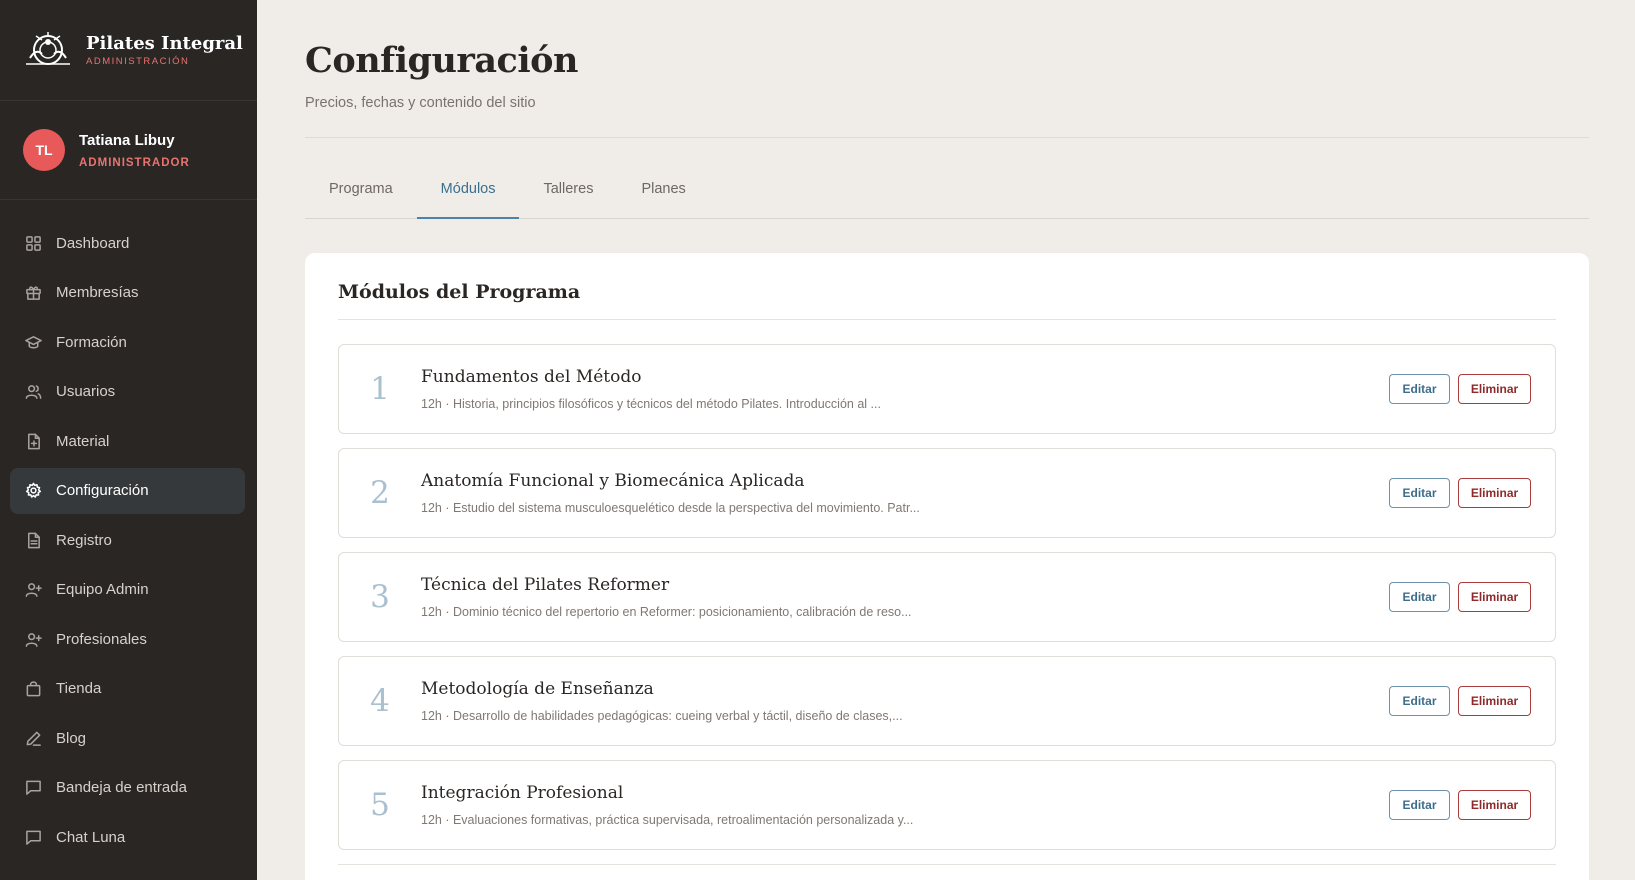 Image resolution: width=1635 pixels, height=880 pixels. What do you see at coordinates (127, 689) in the screenshot?
I see `sidebar-item-tienda: Tienda` at bounding box center [127, 689].